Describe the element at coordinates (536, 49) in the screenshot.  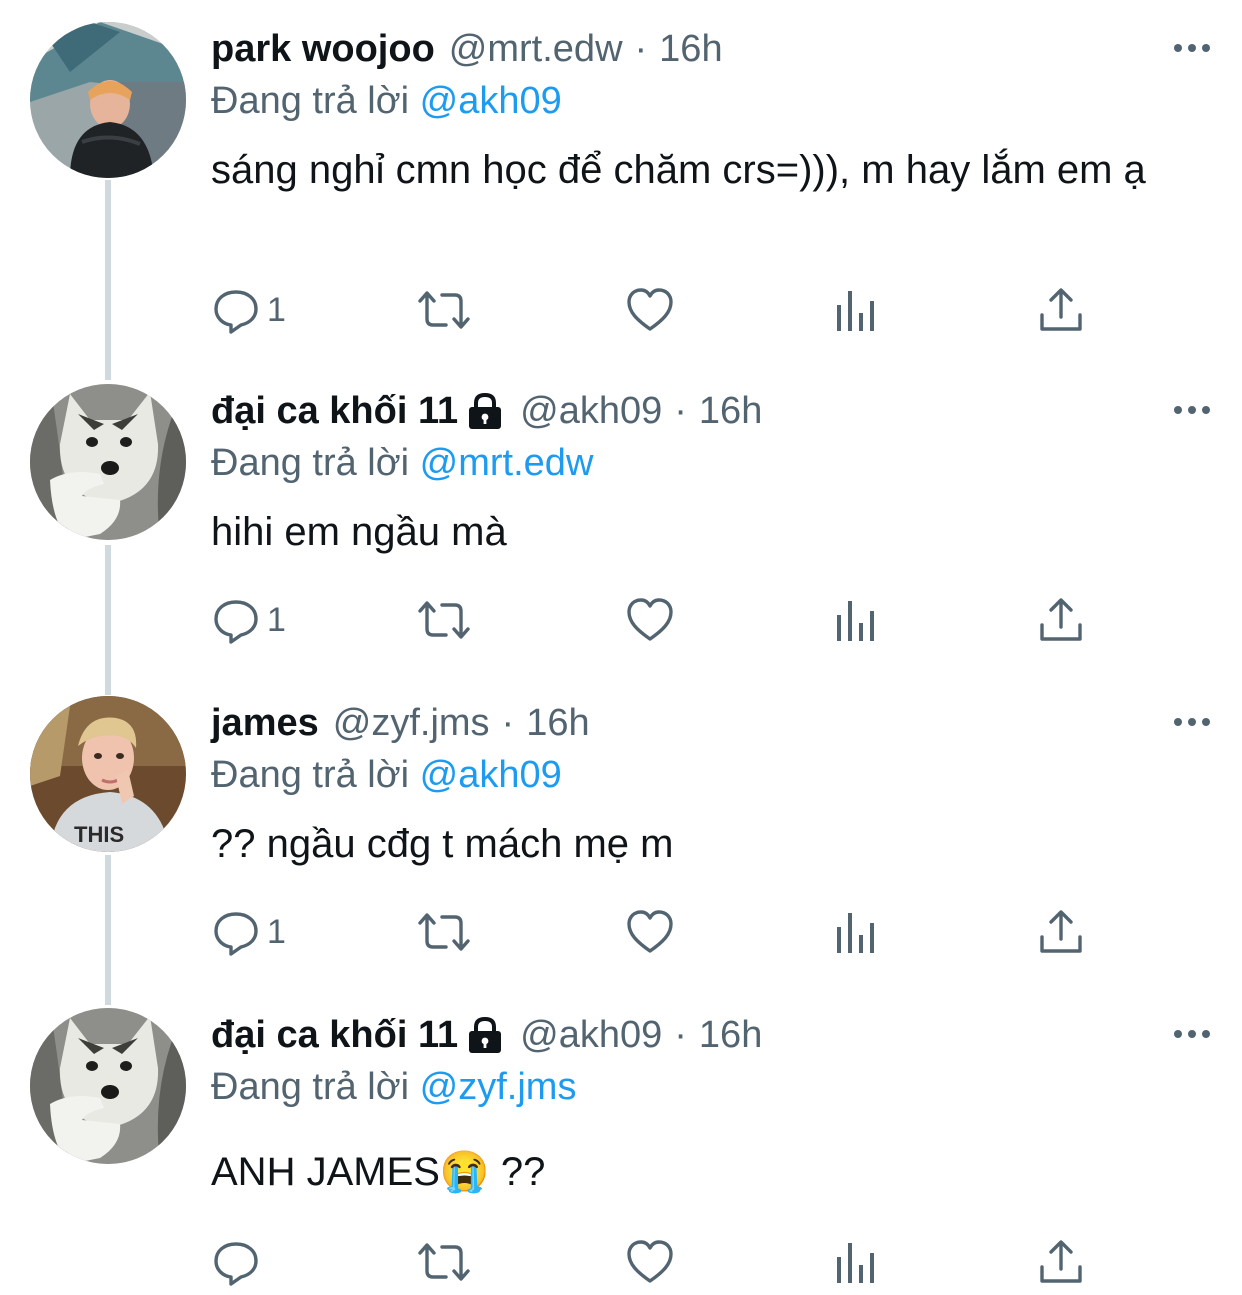
I see `user-handle: @mrt.edw` at that location.